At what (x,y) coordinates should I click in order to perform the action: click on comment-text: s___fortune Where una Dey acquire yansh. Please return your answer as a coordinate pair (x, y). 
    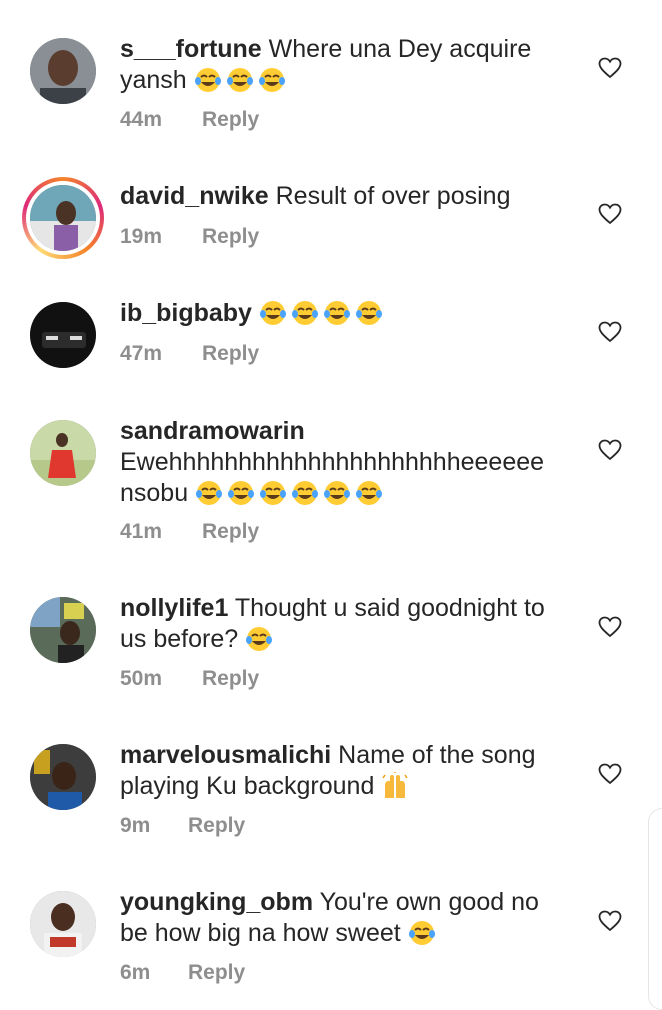
    Looking at the image, I should click on (345, 65).